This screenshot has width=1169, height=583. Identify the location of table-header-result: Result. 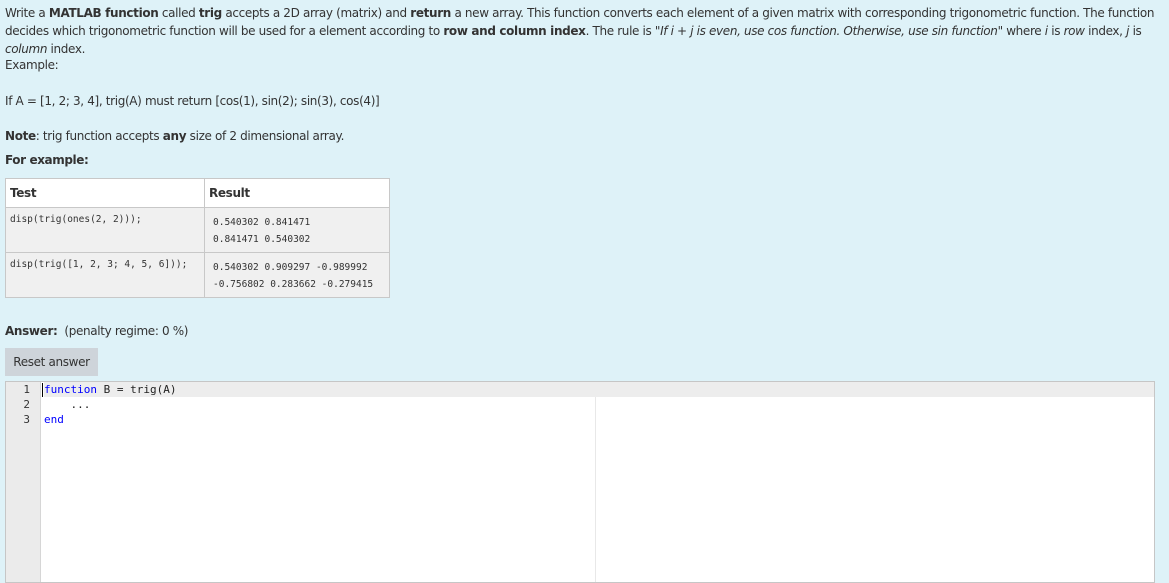
(297, 193).